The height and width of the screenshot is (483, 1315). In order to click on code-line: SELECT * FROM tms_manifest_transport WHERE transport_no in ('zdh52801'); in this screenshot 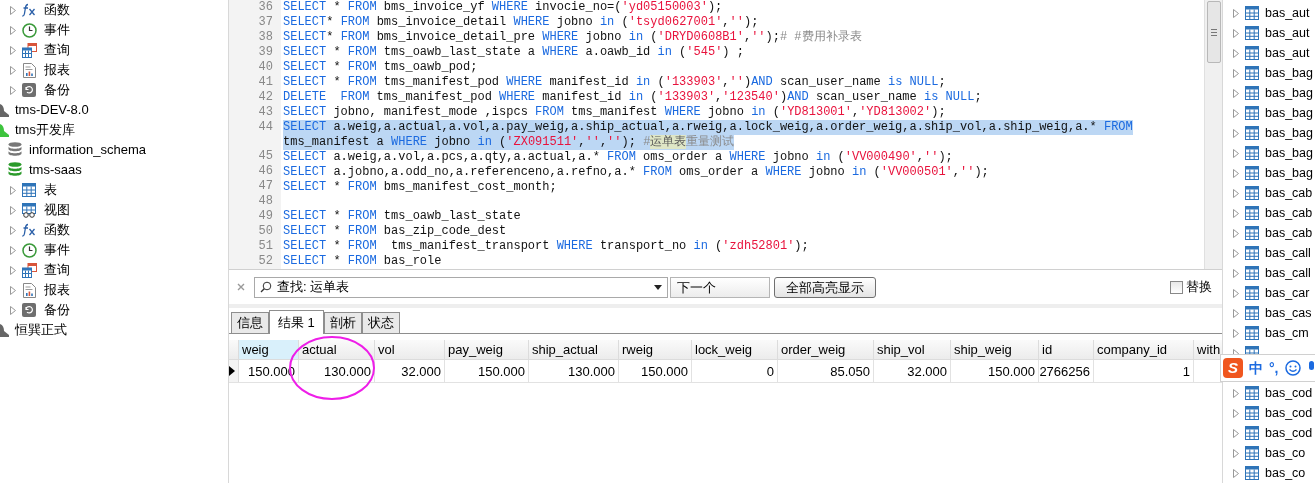, I will do `click(546, 246)`.